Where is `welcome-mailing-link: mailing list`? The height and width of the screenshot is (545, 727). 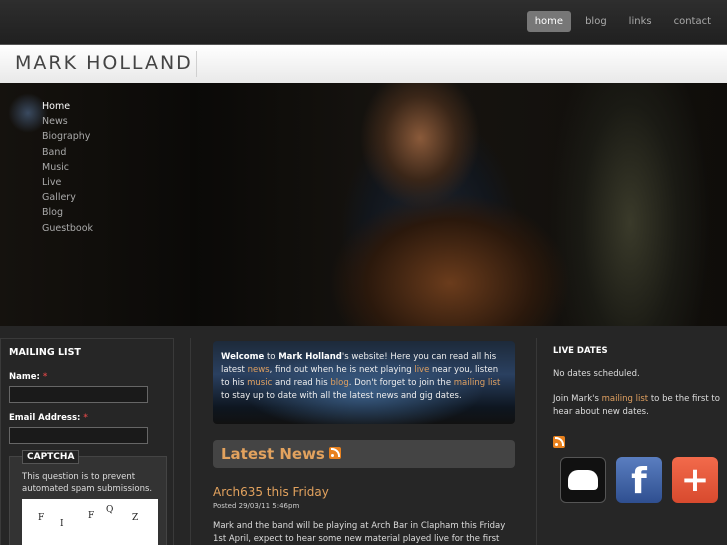 welcome-mailing-link: mailing list is located at coordinates (477, 383).